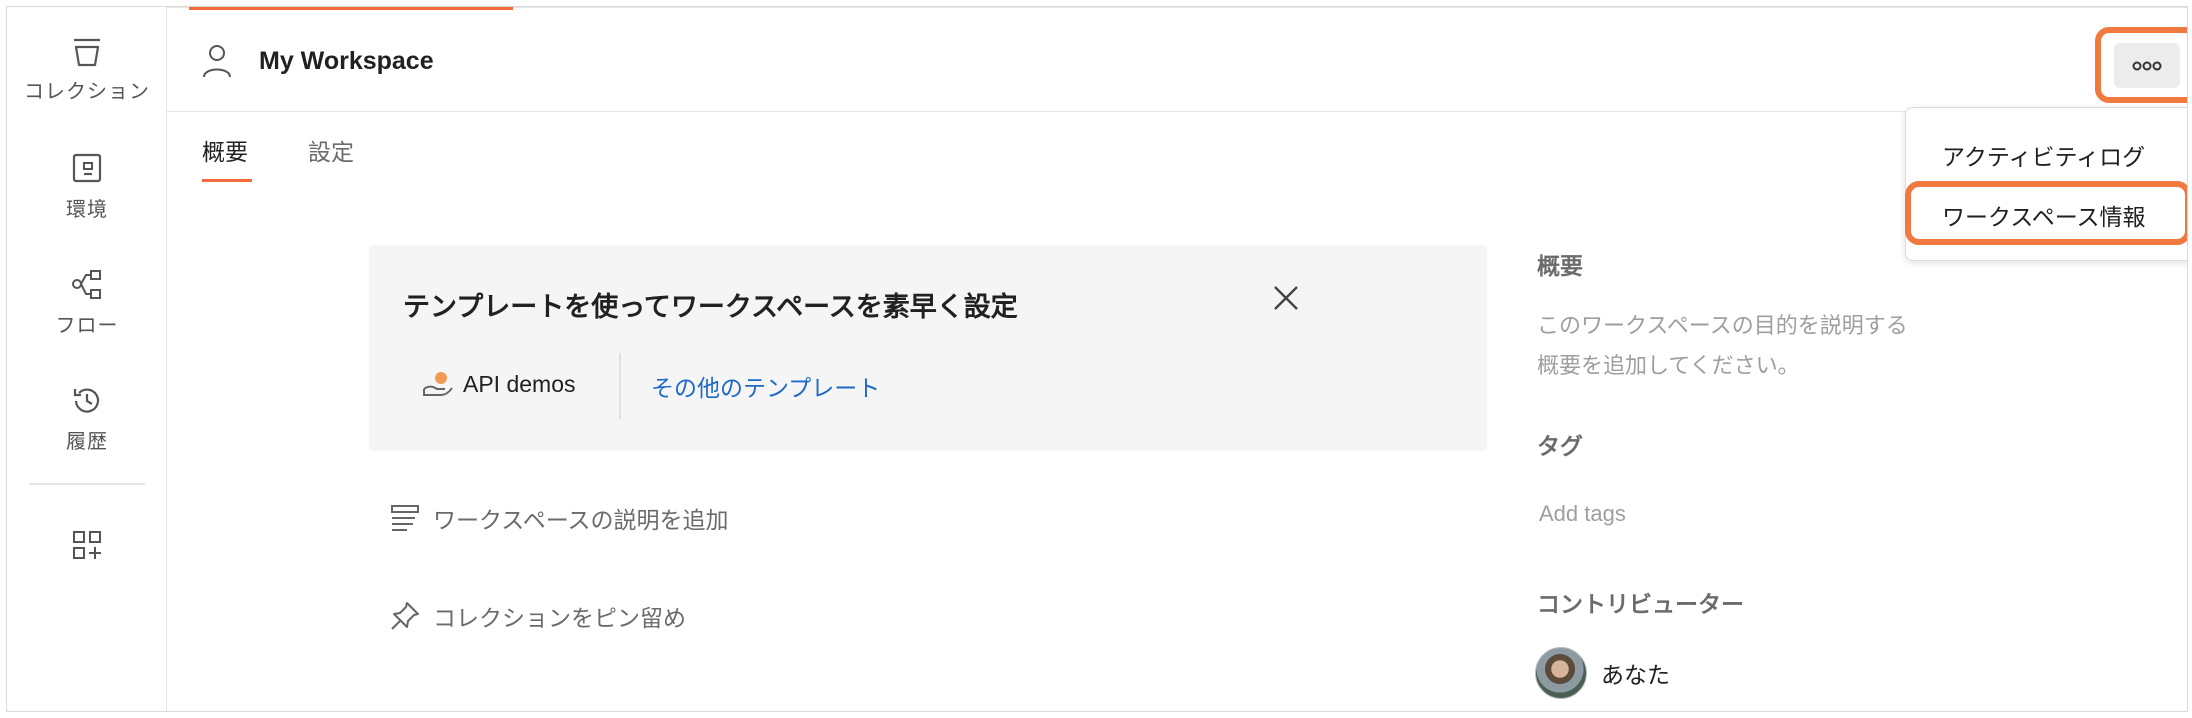 This screenshot has width=2192, height=718. What do you see at coordinates (86, 284) in the screenshot?
I see `flows-icon` at bounding box center [86, 284].